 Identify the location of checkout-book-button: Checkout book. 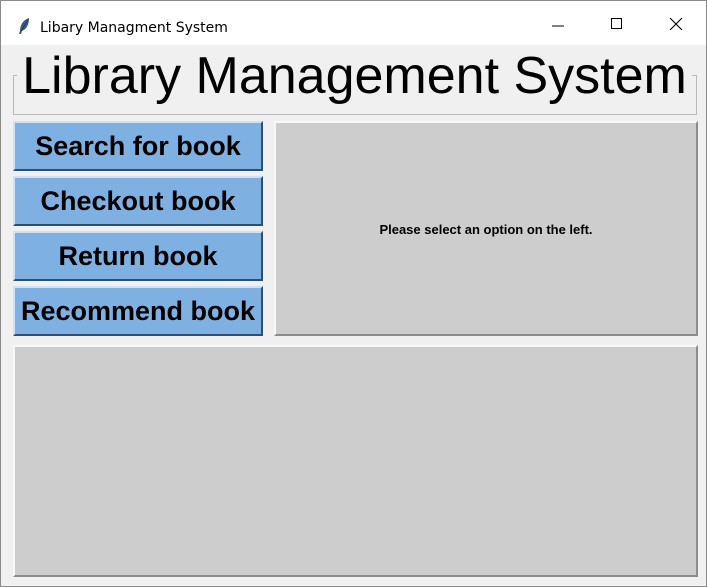
(138, 201).